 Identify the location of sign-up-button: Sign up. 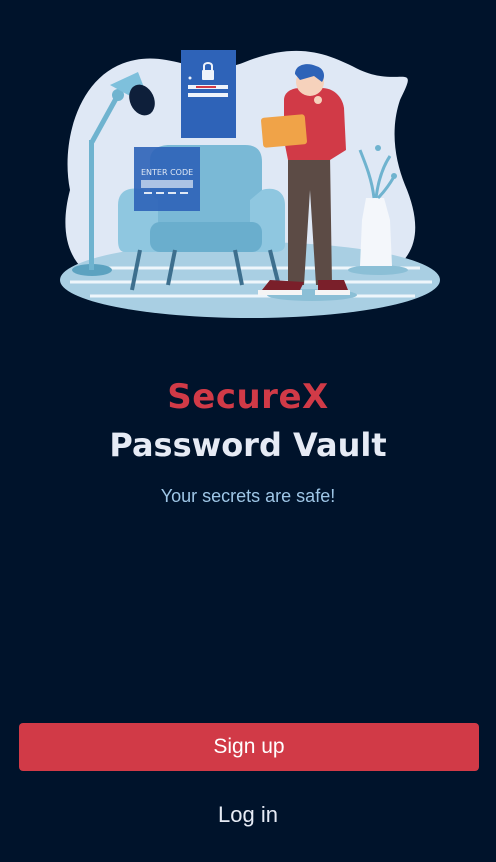
(249, 747).